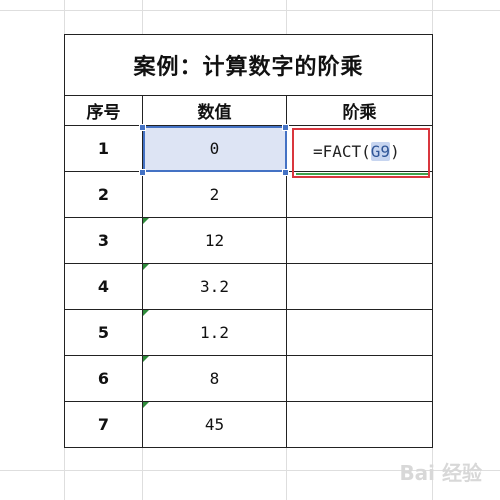  I want to click on header-factorial: 阶乘, so click(359, 110).